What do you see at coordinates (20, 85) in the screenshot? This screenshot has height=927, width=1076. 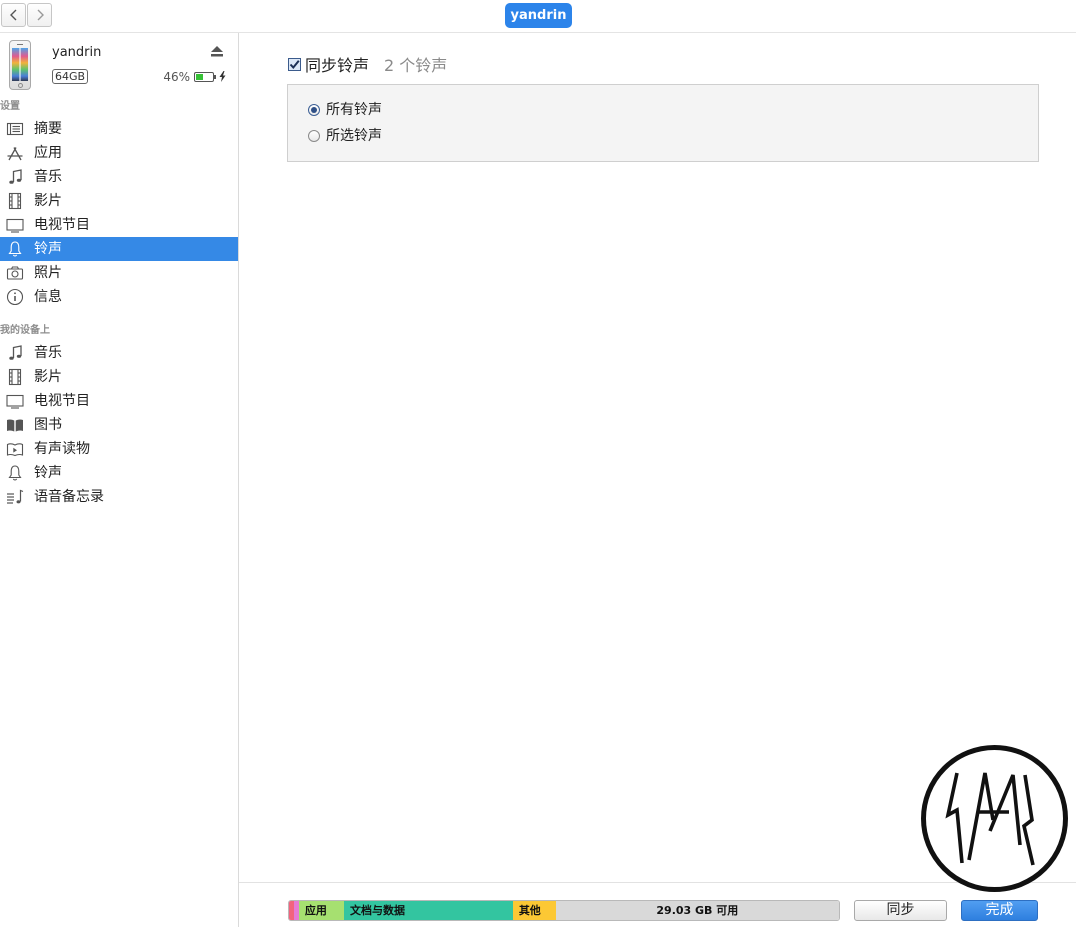 I see `phone-home-button` at bounding box center [20, 85].